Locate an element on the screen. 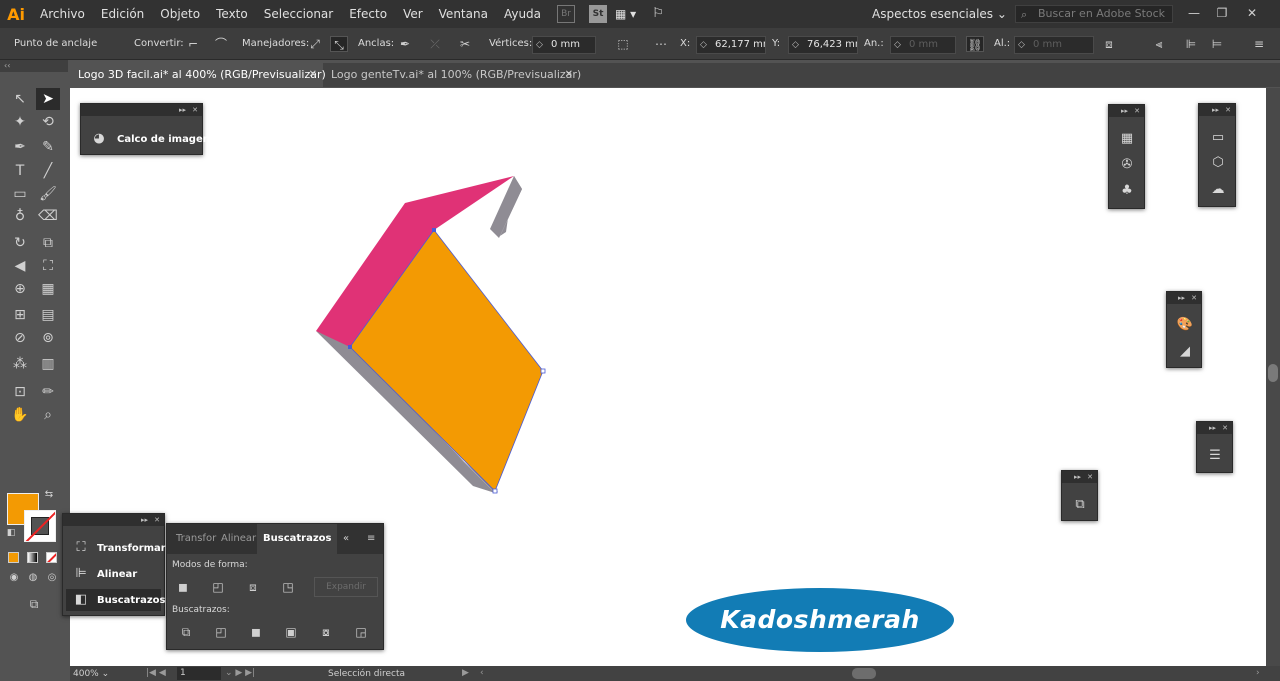 Image resolution: width=1280 pixels, height=681 pixels. crop-icon: ▣ is located at coordinates (291, 632).